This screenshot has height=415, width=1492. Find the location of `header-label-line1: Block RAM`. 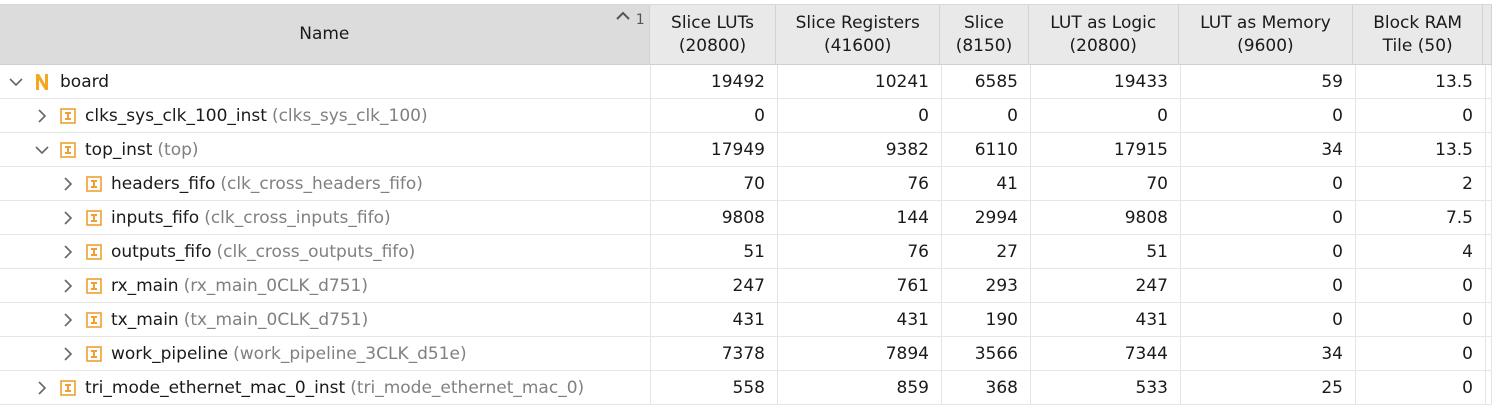

header-label-line1: Block RAM is located at coordinates (1418, 22).